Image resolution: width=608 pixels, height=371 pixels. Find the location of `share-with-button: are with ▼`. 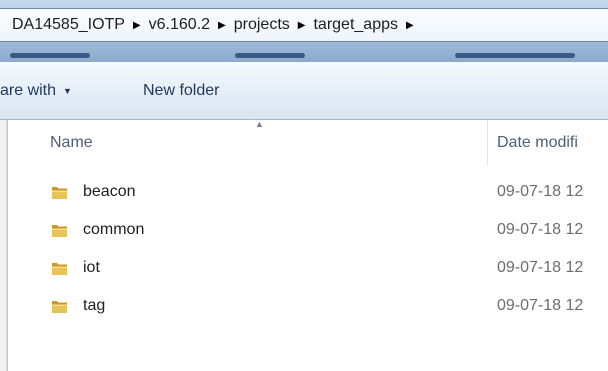

share-with-button: are with ▼ is located at coordinates (36, 91).